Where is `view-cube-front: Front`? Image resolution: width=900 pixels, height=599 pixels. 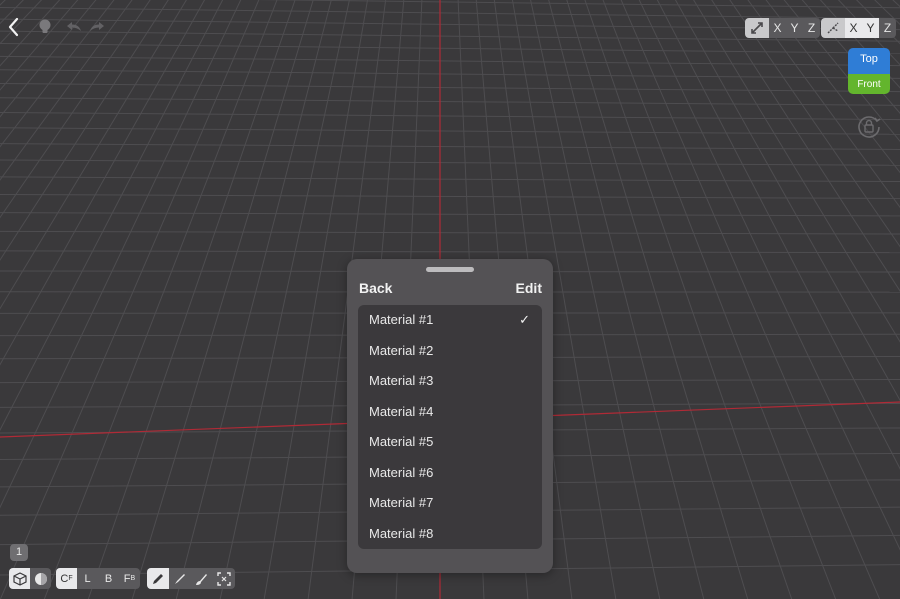
view-cube-front: Front is located at coordinates (869, 84).